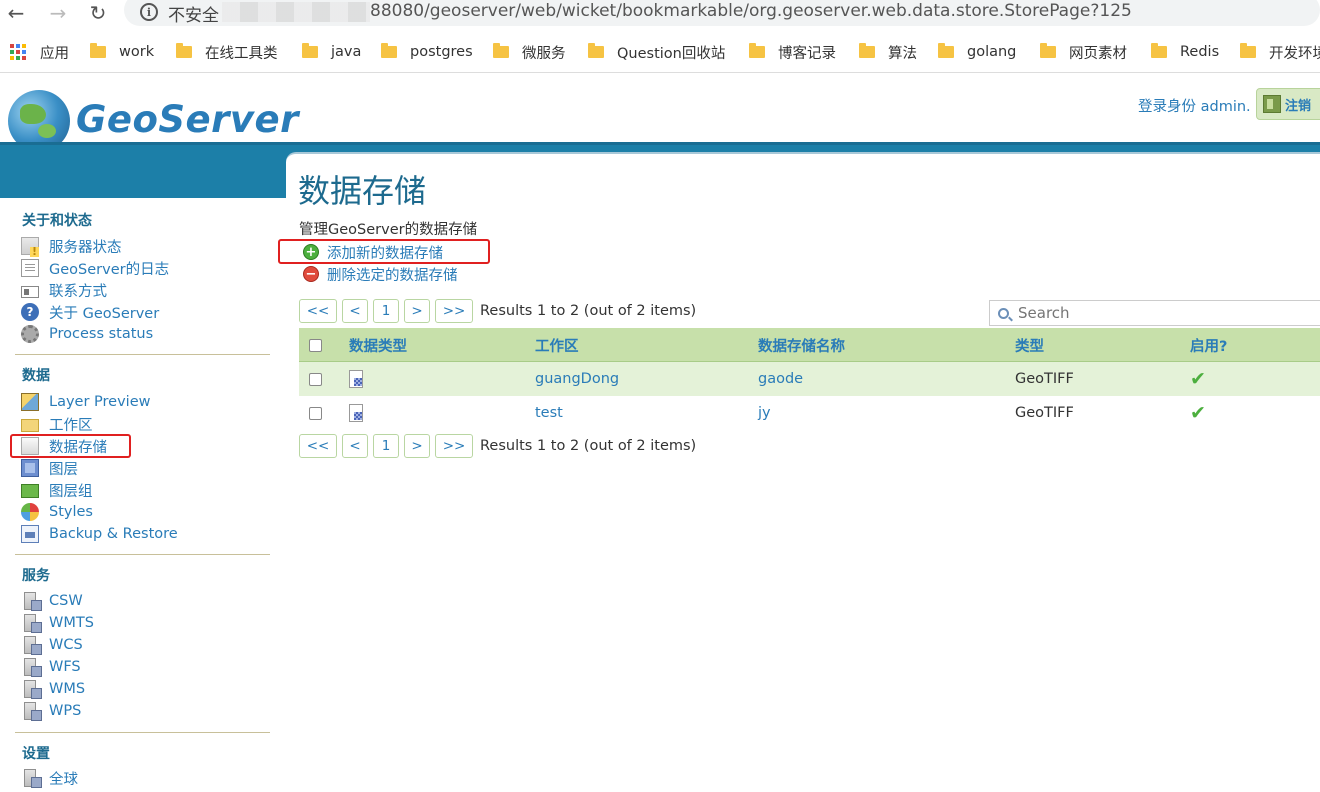 The image size is (1320, 792). Describe the element at coordinates (1280, 52) in the screenshot. I see `bookmark-folder: 开发环境` at that location.